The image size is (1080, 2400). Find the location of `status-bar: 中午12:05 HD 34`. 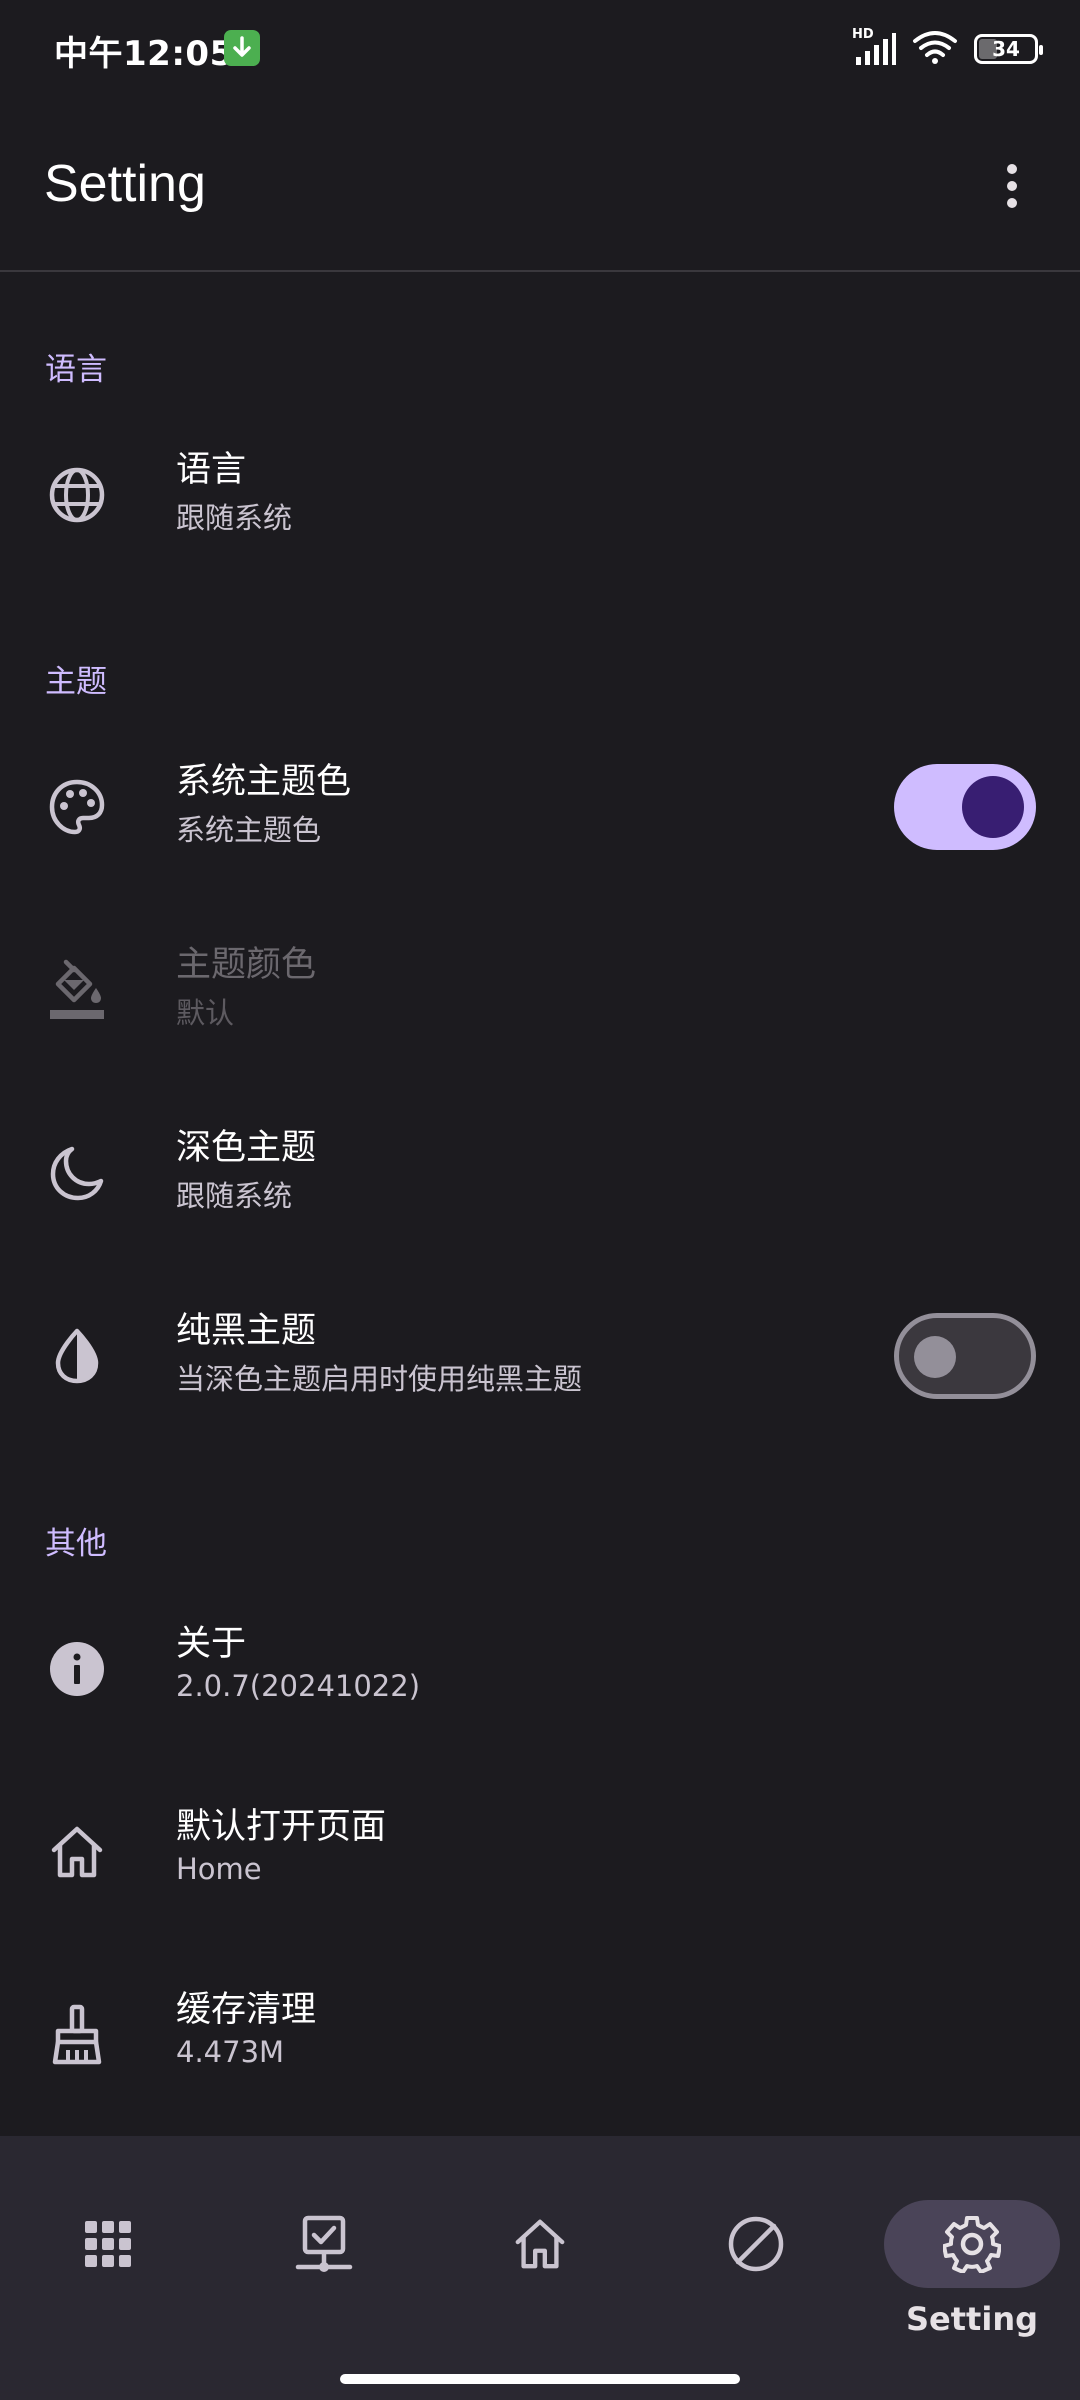

status-bar: 中午12:05 HD 34 is located at coordinates (540, 50).